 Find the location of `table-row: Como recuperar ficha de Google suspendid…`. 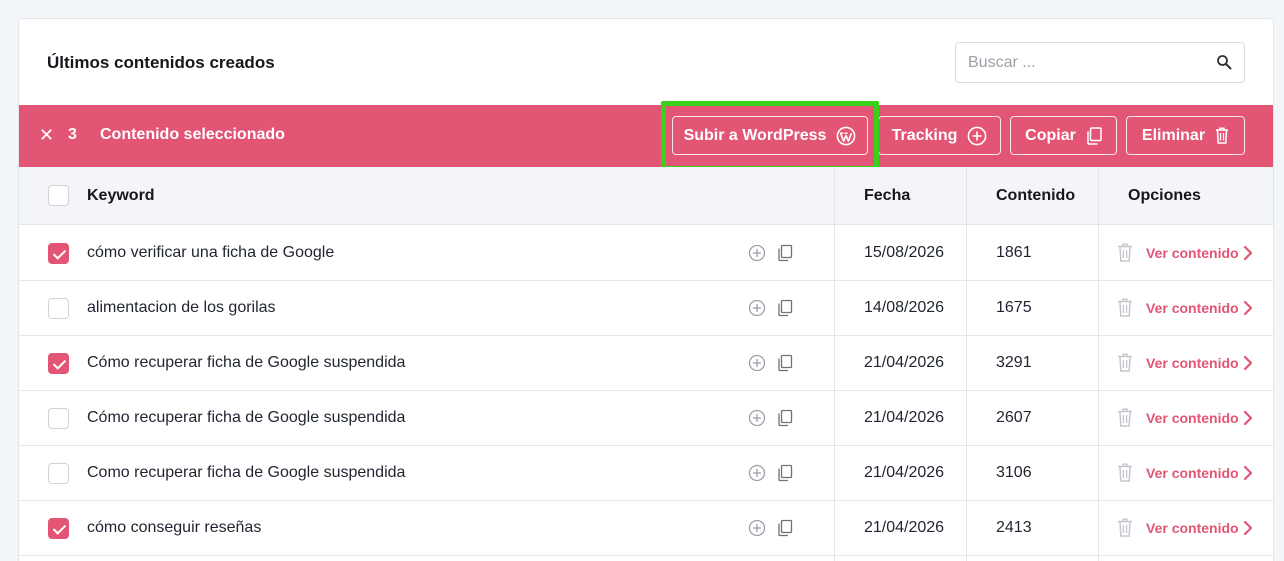

table-row: Como recuperar ficha de Google suspendid… is located at coordinates (646, 473).